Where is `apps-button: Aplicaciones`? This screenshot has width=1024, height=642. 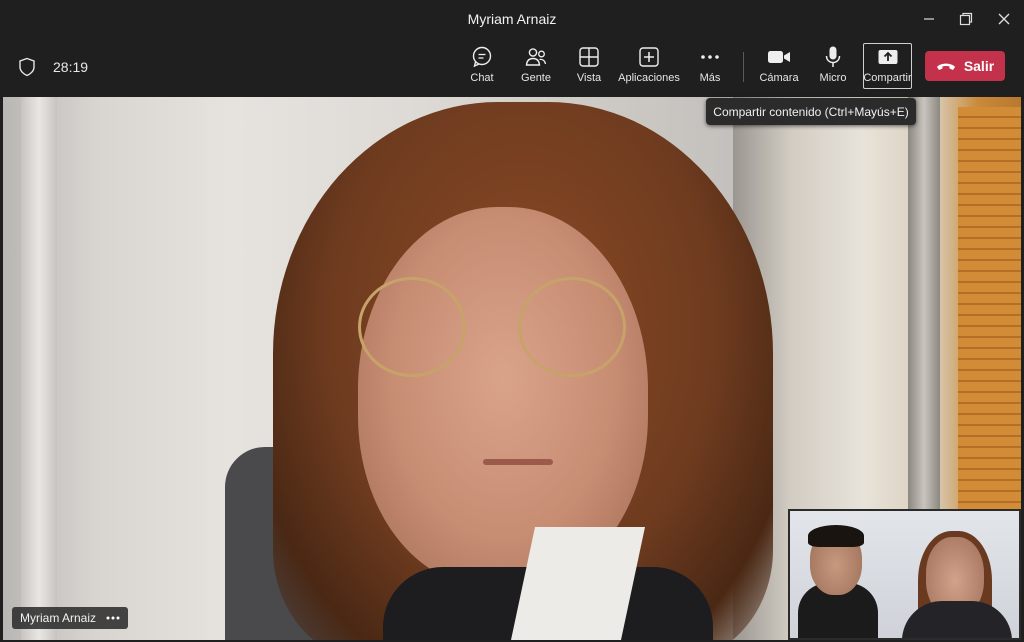 apps-button: Aplicaciones is located at coordinates (649, 68).